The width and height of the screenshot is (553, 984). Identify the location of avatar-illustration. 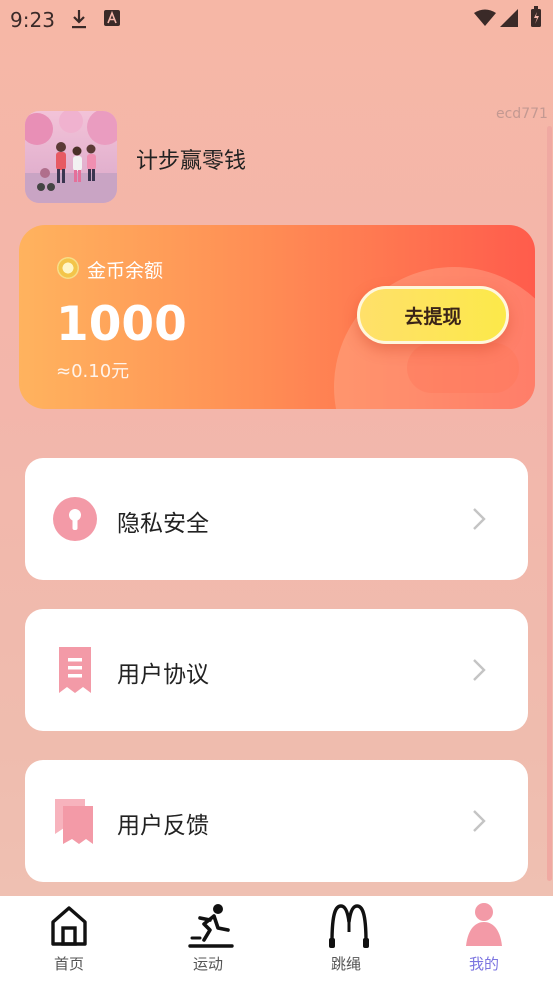
(71, 157).